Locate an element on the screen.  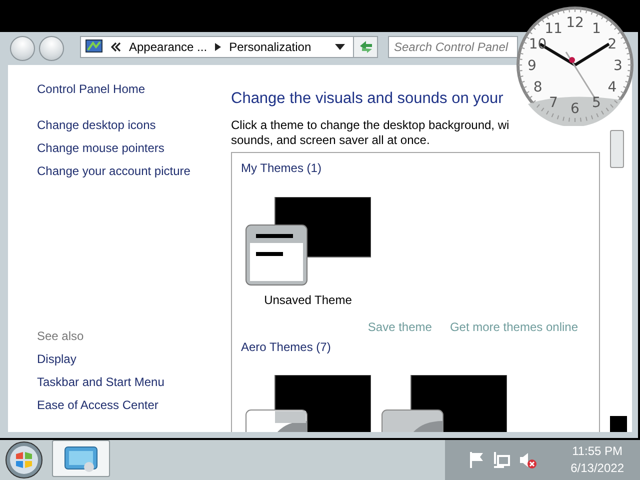
search-field: Search Control Panel is located at coordinates (453, 47).